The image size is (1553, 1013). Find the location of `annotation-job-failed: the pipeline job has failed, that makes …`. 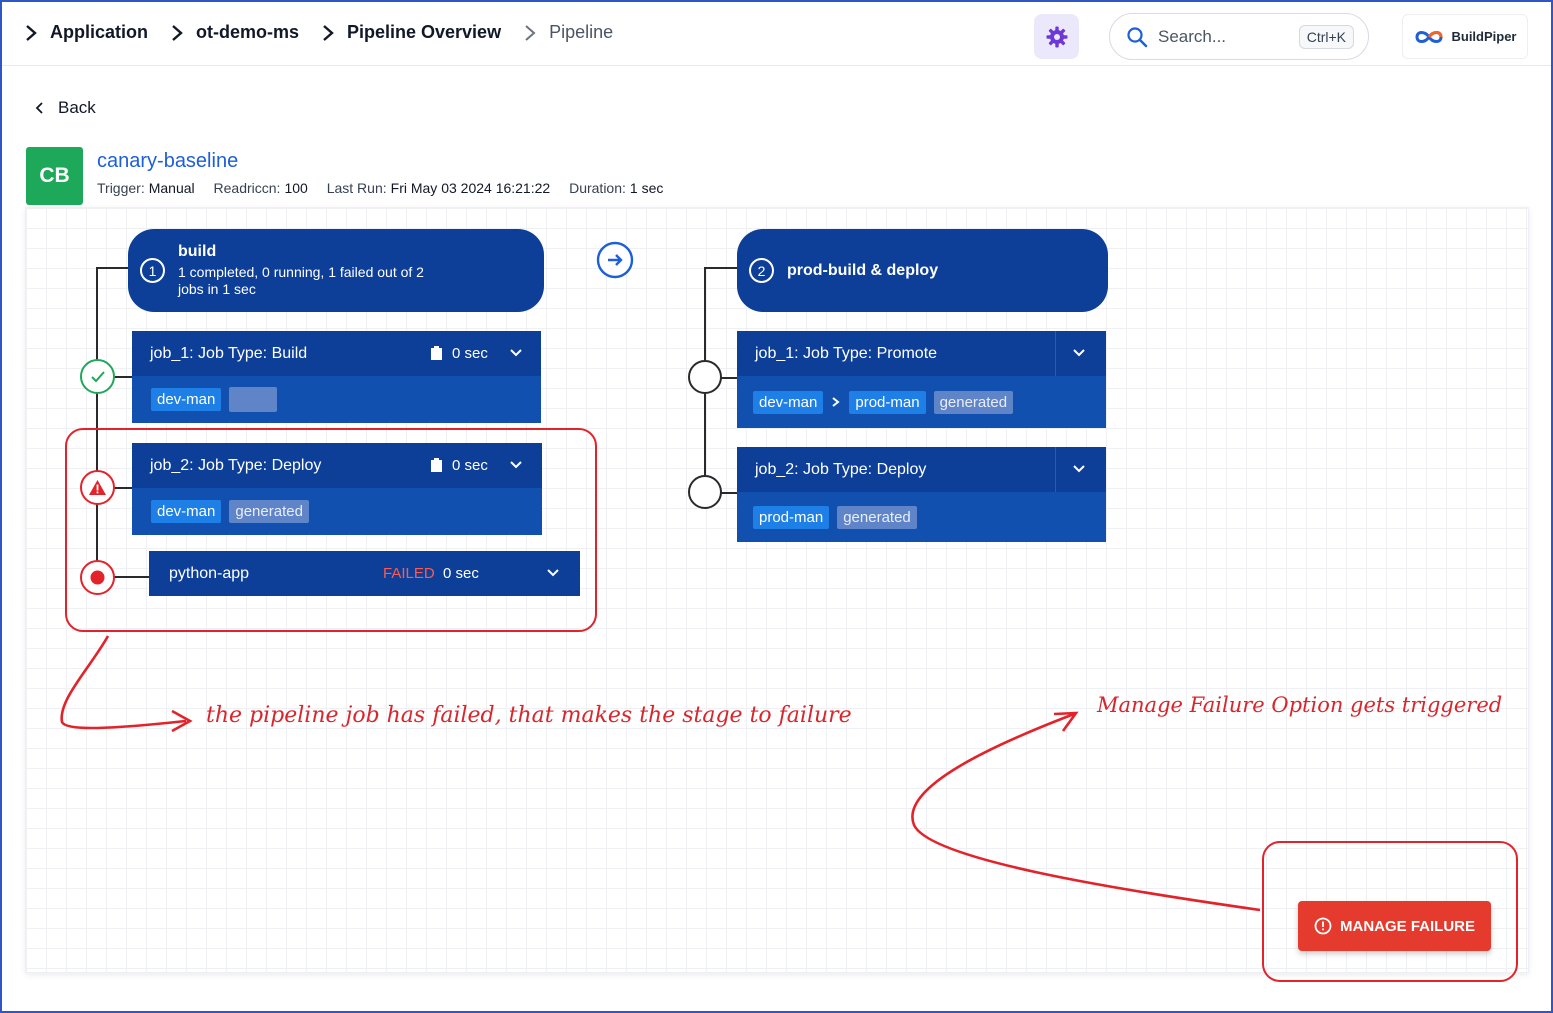

annotation-job-failed: the pipeline job has failed, that makes … is located at coordinates (529, 715).